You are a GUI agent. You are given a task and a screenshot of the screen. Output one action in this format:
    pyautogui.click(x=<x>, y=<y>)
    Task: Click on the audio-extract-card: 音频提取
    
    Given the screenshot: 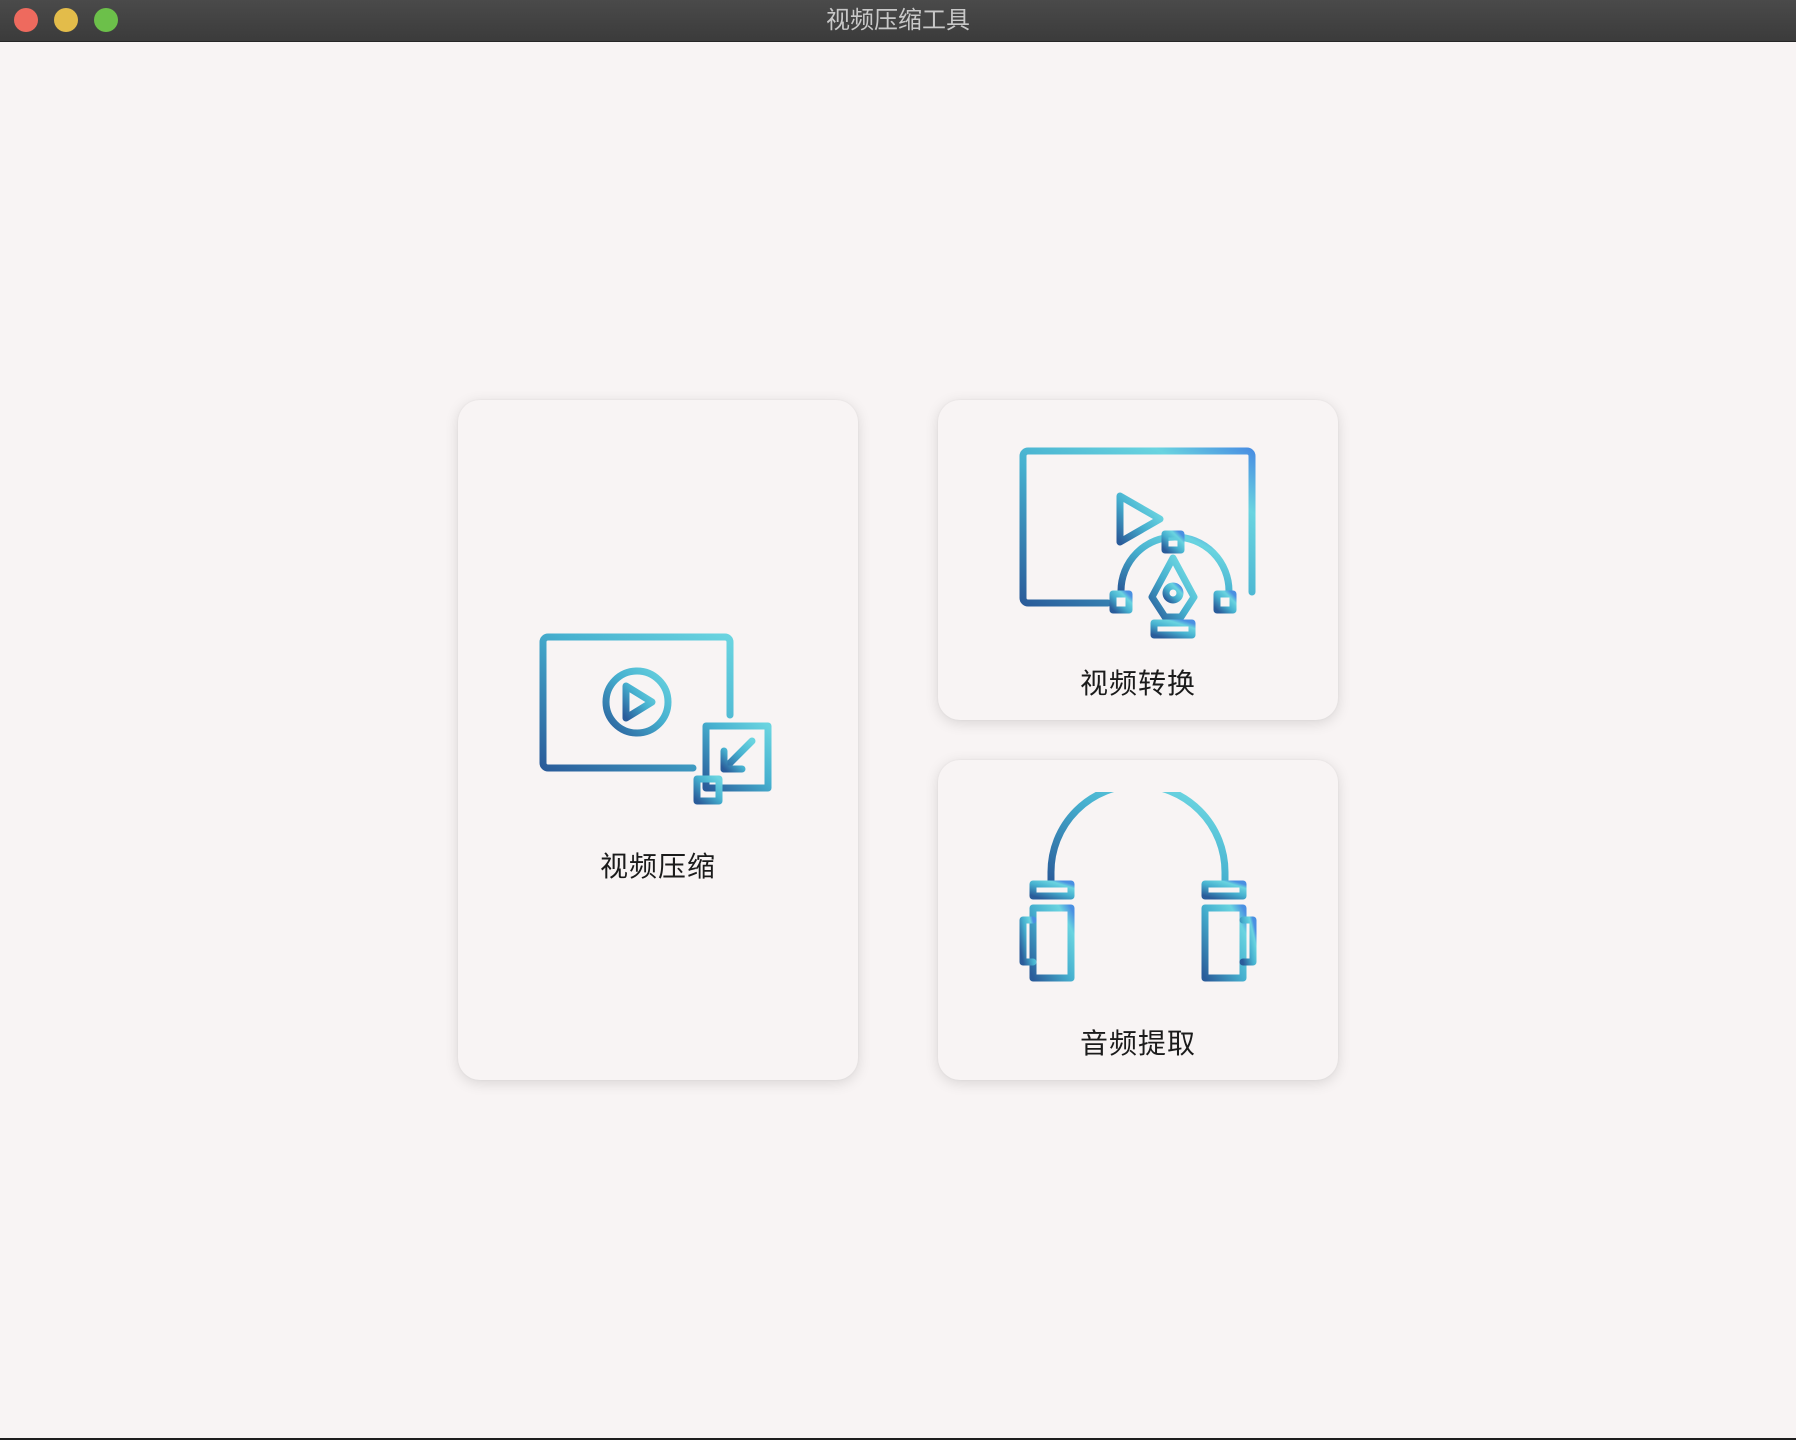 What is the action you would take?
    pyautogui.click(x=1138, y=920)
    